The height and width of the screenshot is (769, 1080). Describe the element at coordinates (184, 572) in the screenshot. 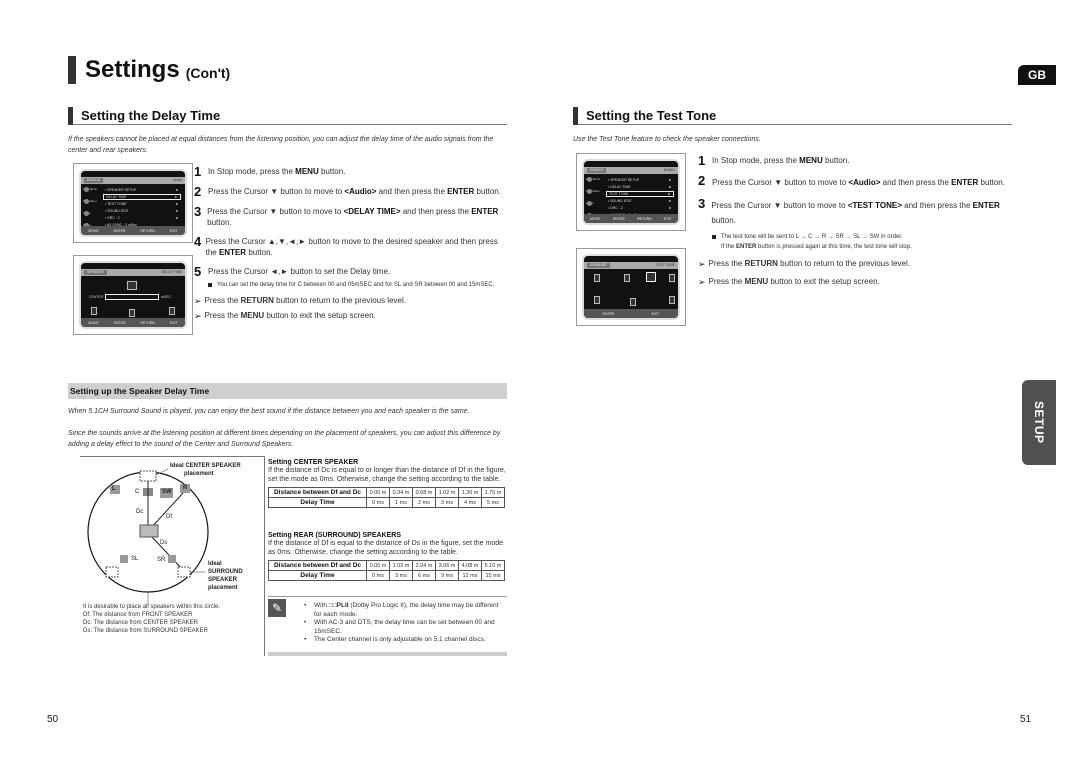

I see `ideal-sr-box` at that location.